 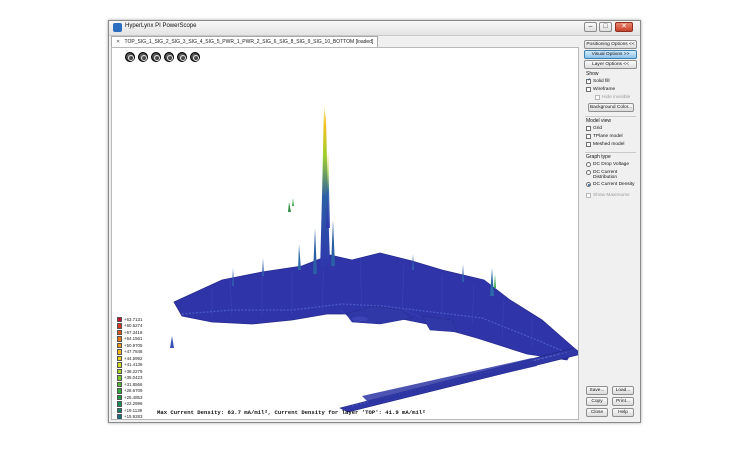 What do you see at coordinates (604, 89) in the screenshot?
I see `wireframe-label: Wireframe` at bounding box center [604, 89].